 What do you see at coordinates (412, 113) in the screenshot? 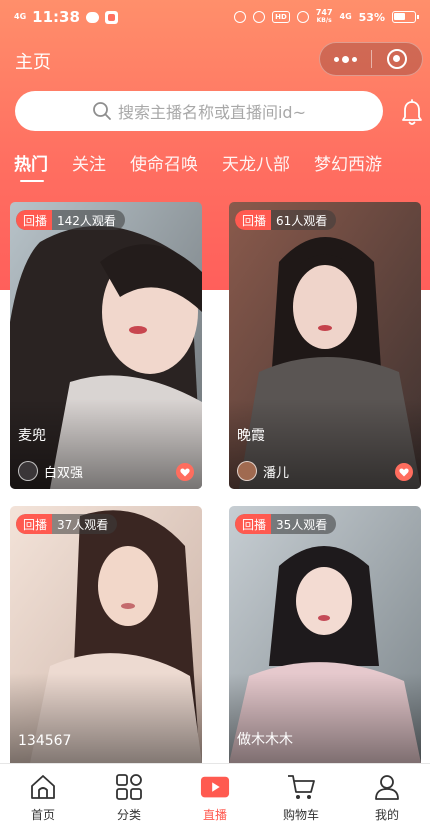
I see `bell-icon` at bounding box center [412, 113].